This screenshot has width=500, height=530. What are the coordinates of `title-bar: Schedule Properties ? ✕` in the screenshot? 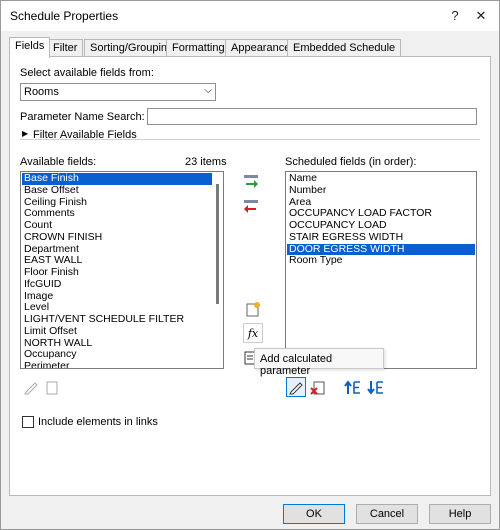 It's located at (250, 16).